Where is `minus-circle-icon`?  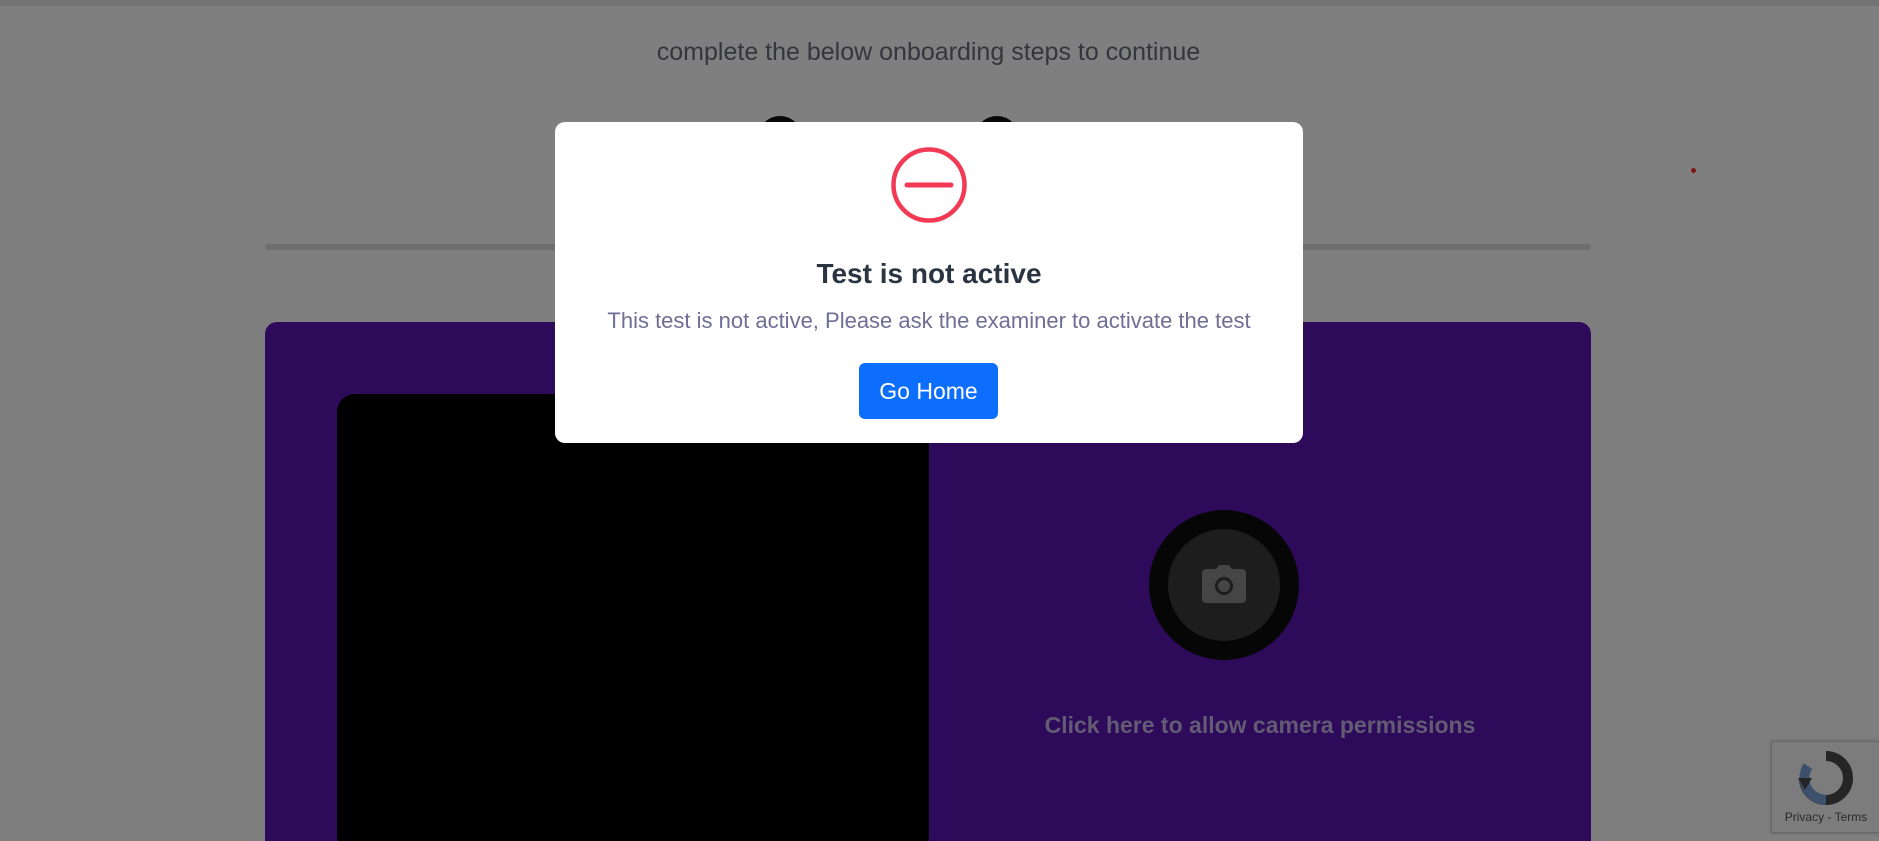
minus-circle-icon is located at coordinates (929, 185).